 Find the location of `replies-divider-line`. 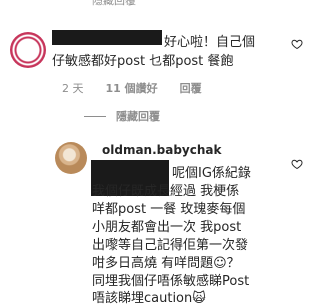

replies-divider-line is located at coordinates (95, 116).